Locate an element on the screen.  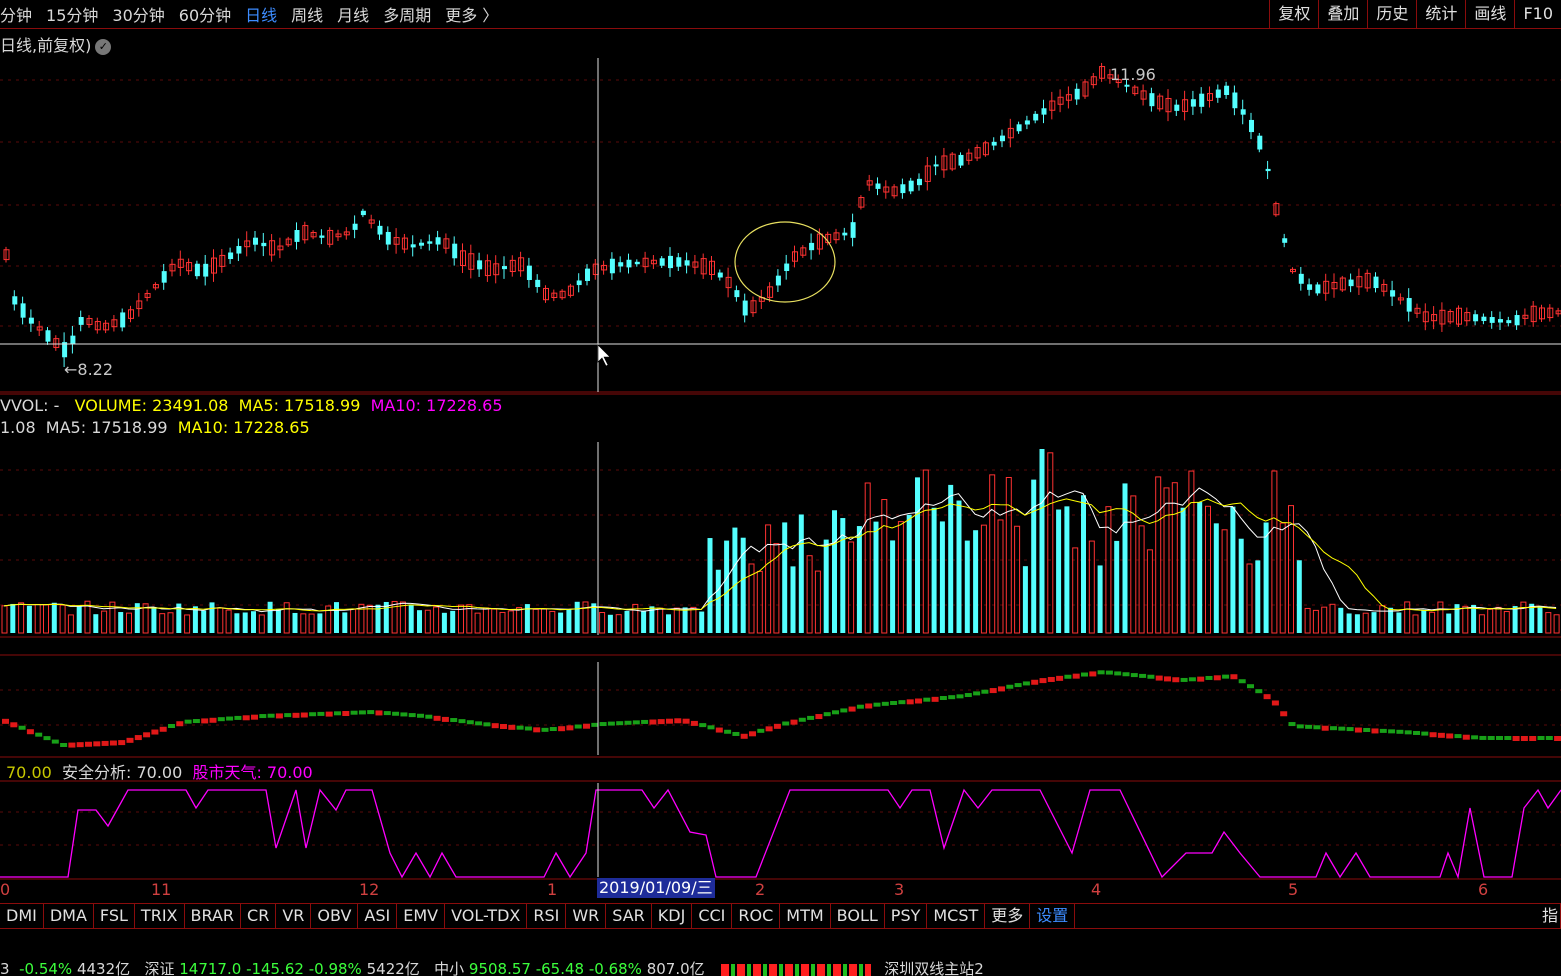
indicator-tab: TRIX is located at coordinates (160, 916).